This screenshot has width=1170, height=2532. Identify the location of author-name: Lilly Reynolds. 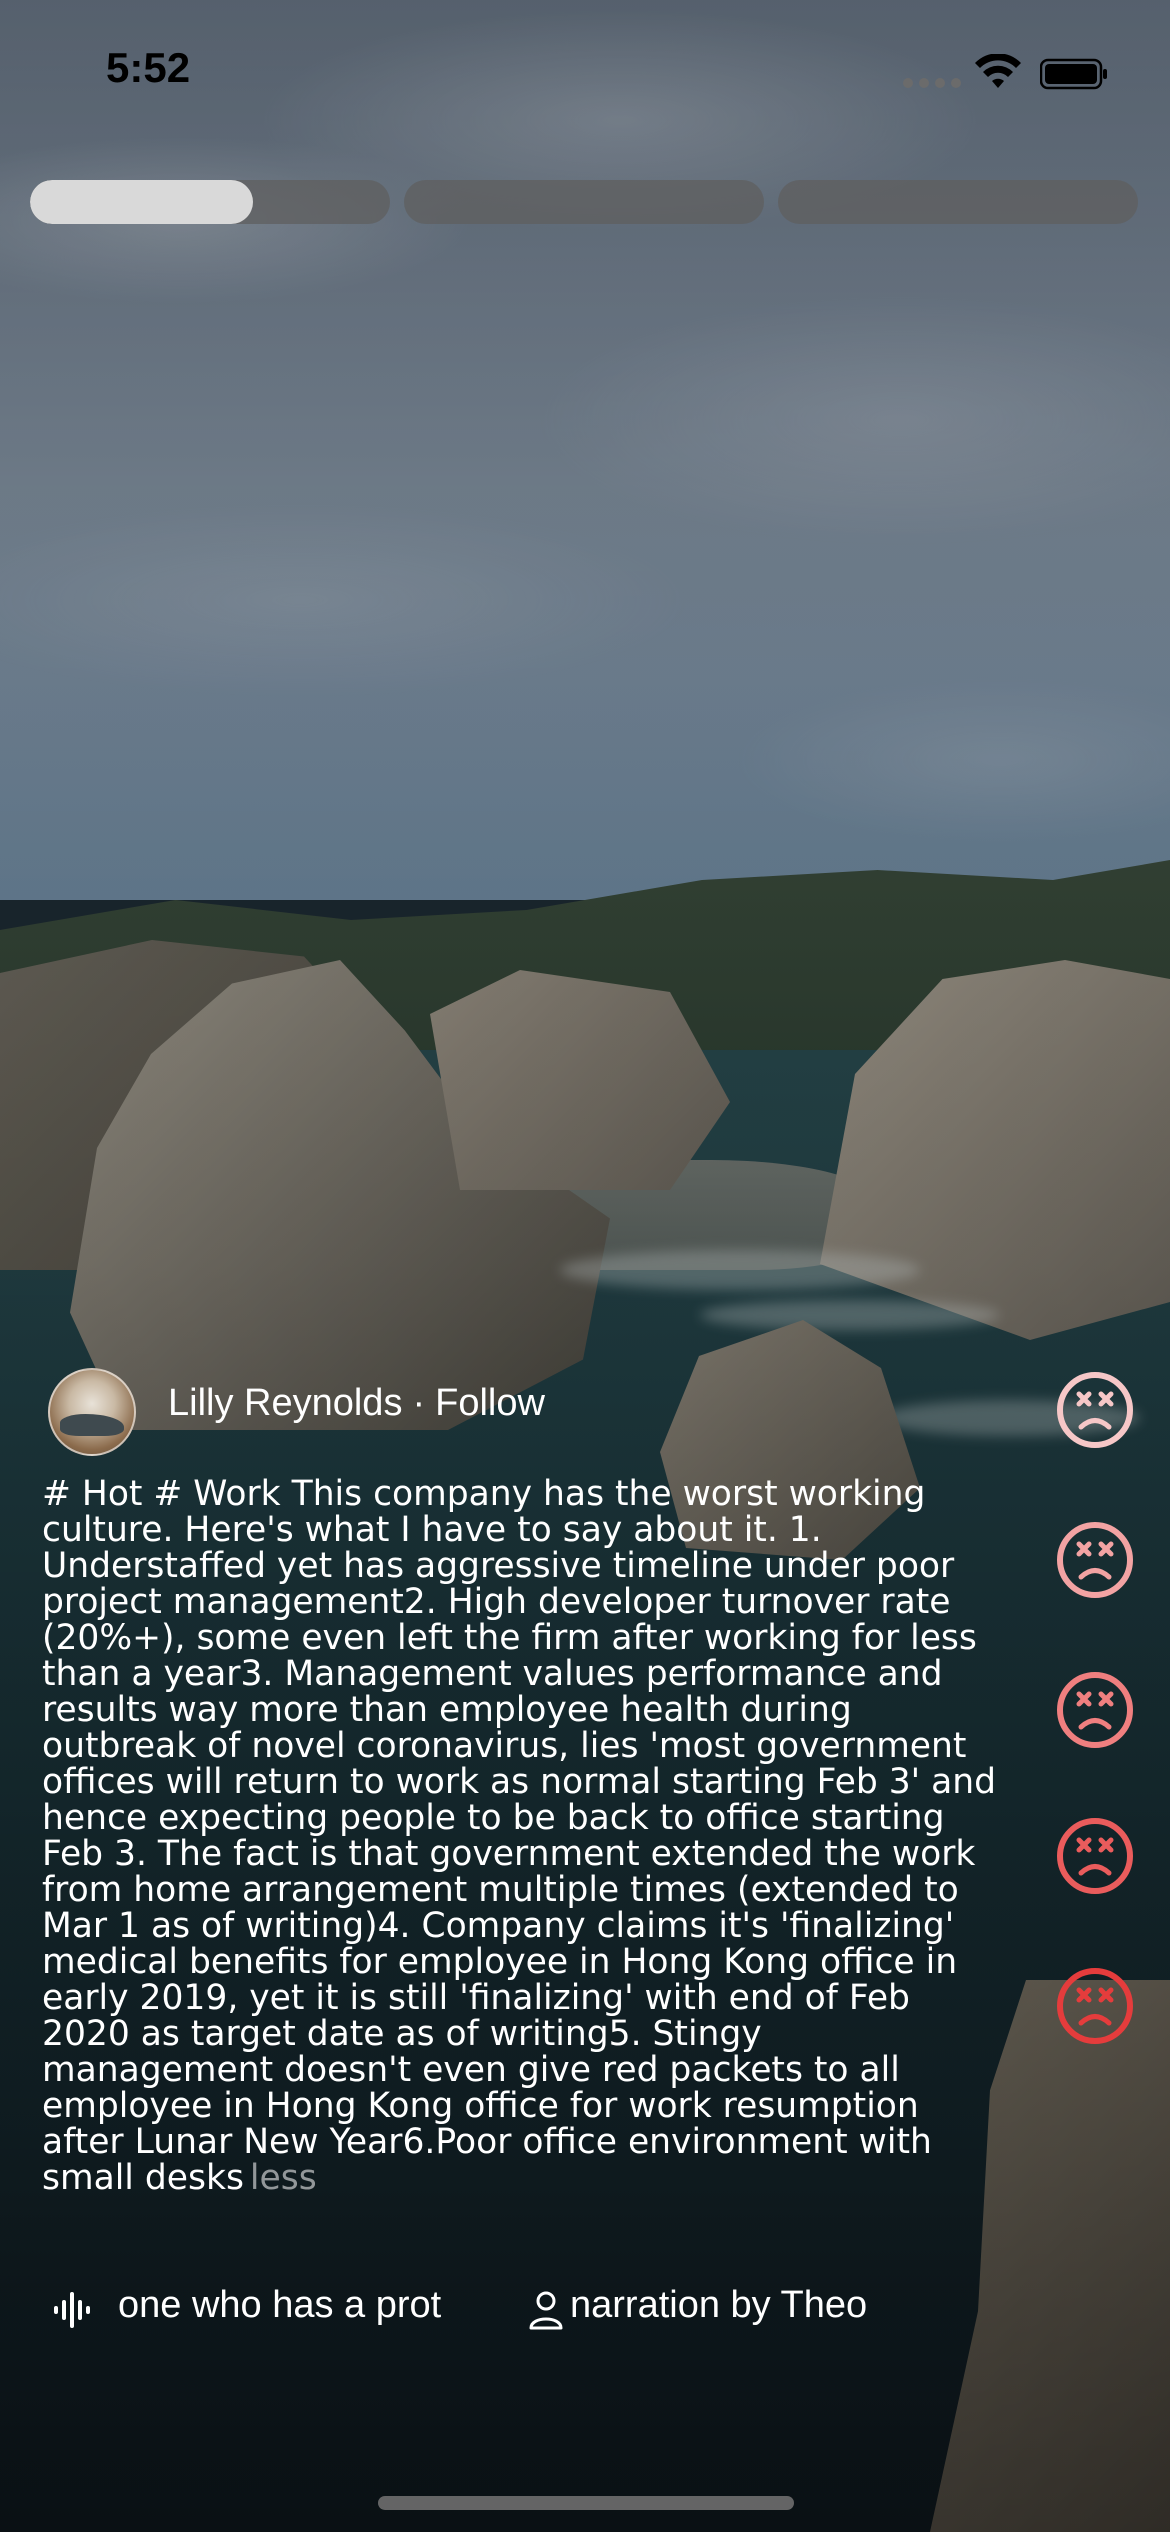
(285, 1403).